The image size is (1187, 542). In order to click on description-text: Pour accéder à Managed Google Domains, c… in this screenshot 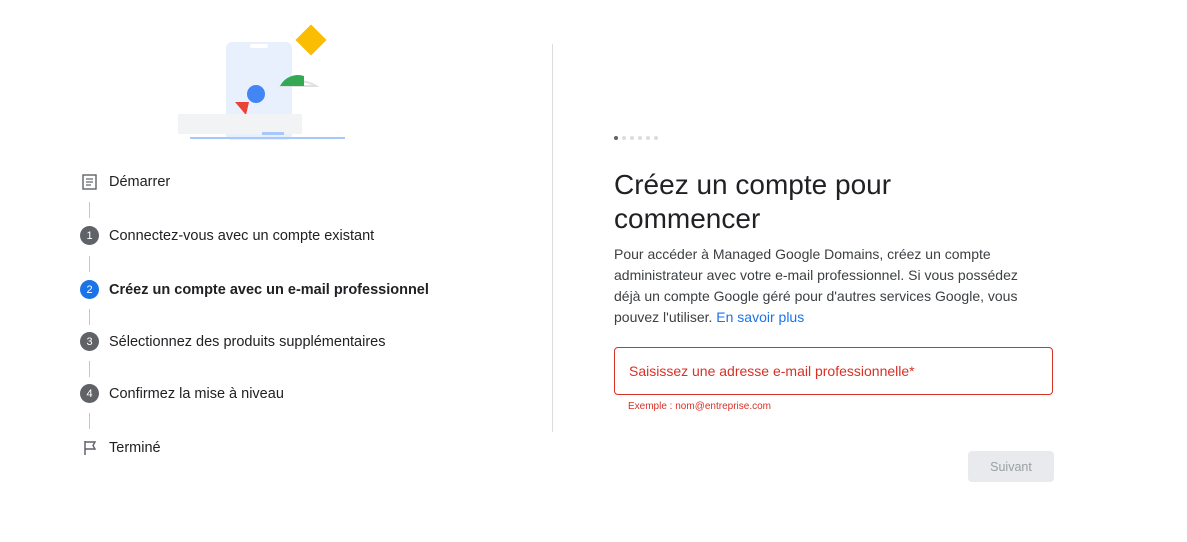, I will do `click(816, 285)`.